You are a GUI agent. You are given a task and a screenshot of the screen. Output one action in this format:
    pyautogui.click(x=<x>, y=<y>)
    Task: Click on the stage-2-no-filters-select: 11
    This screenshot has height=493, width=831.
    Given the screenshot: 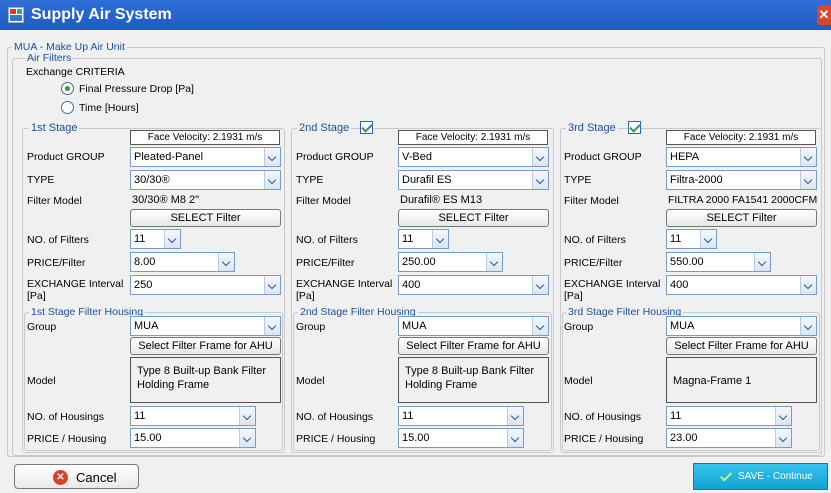 What is the action you would take?
    pyautogui.click(x=423, y=239)
    